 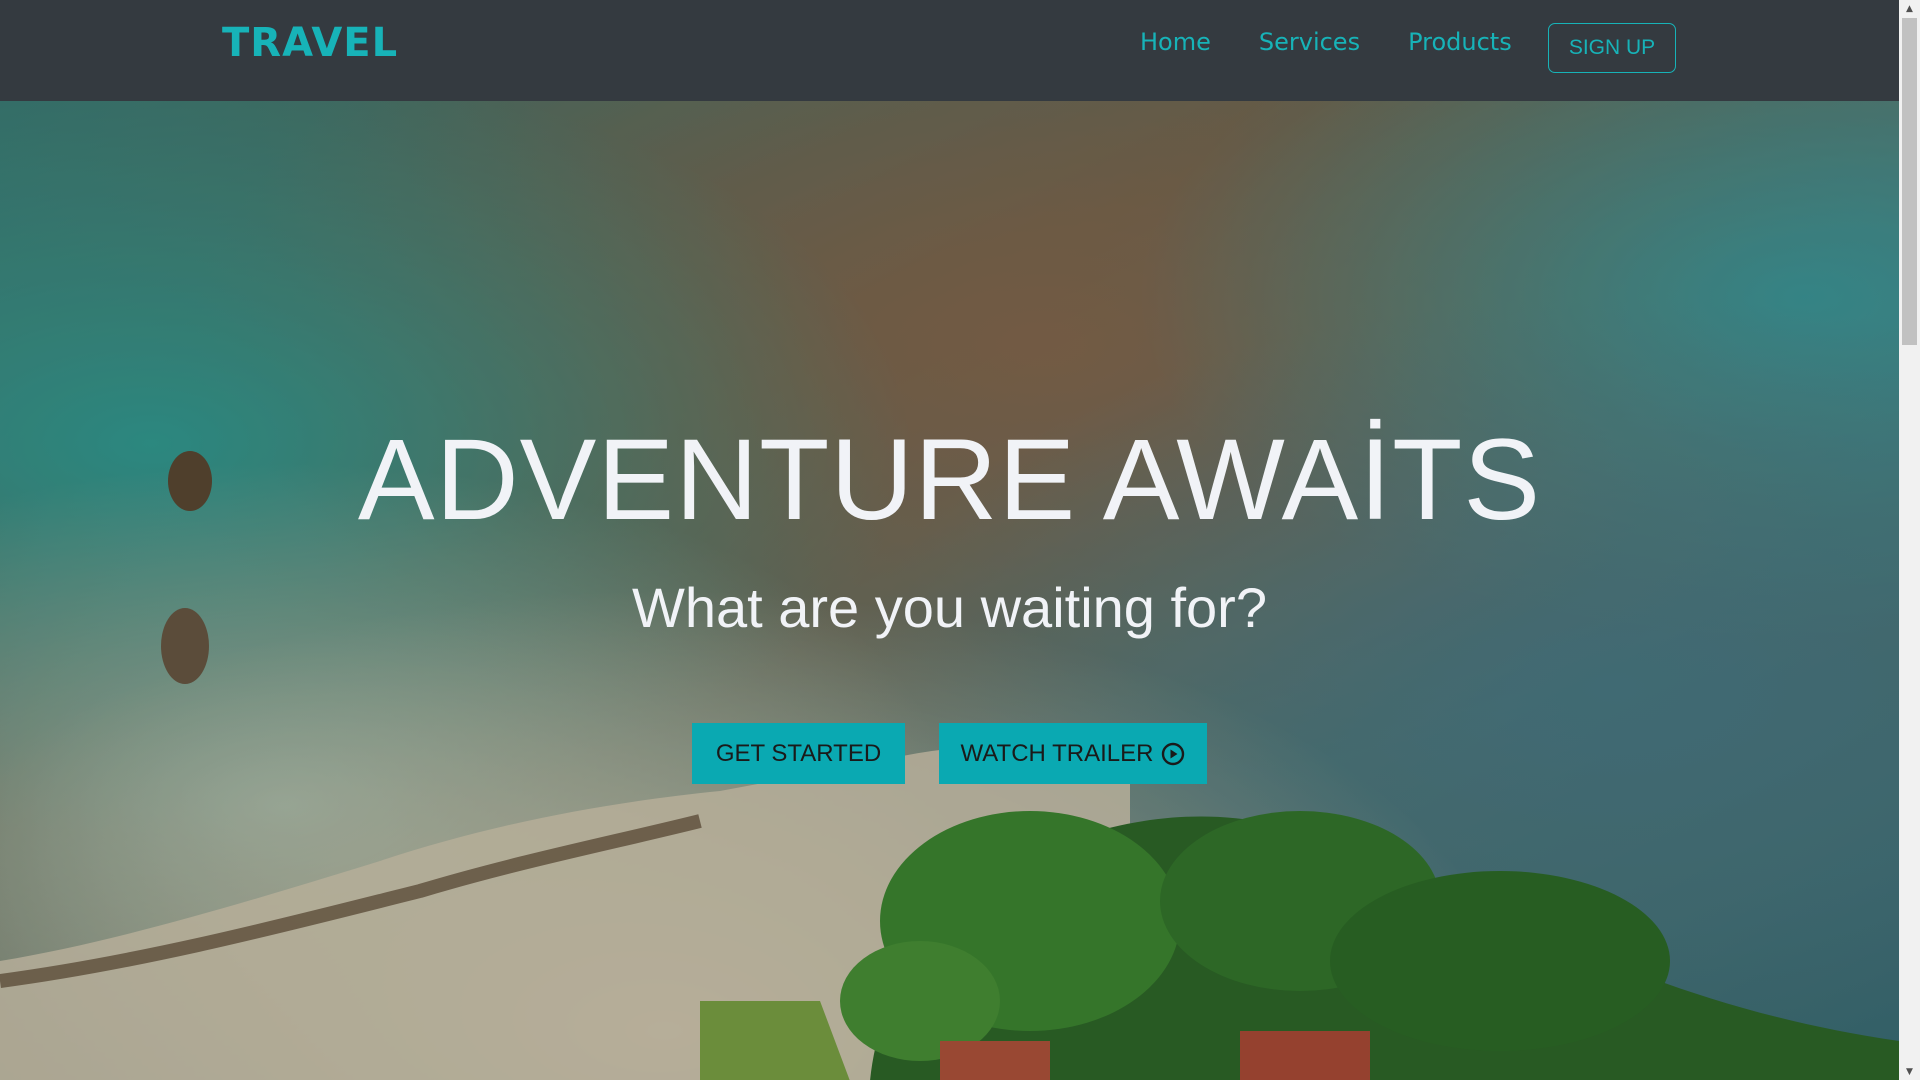 I want to click on scroll-down-arrow-icon: ▼, so click(x=1909, y=1071).